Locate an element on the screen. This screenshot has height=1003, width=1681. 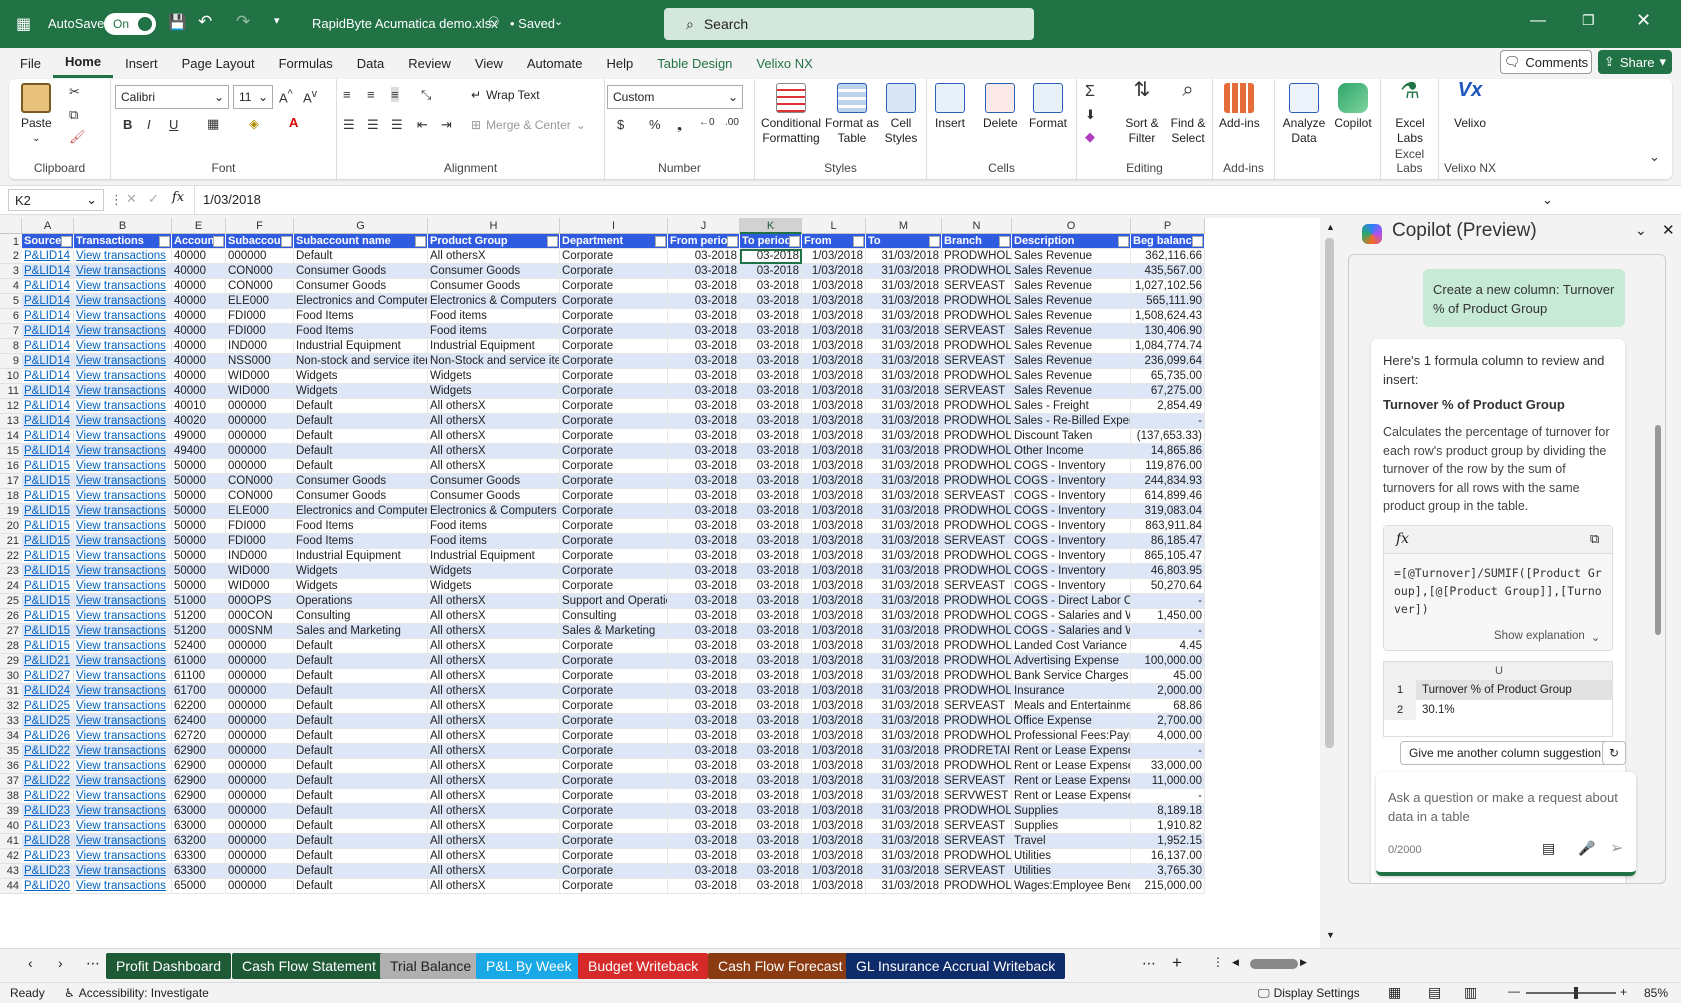
tab-formulas: Formulas is located at coordinates (306, 63).